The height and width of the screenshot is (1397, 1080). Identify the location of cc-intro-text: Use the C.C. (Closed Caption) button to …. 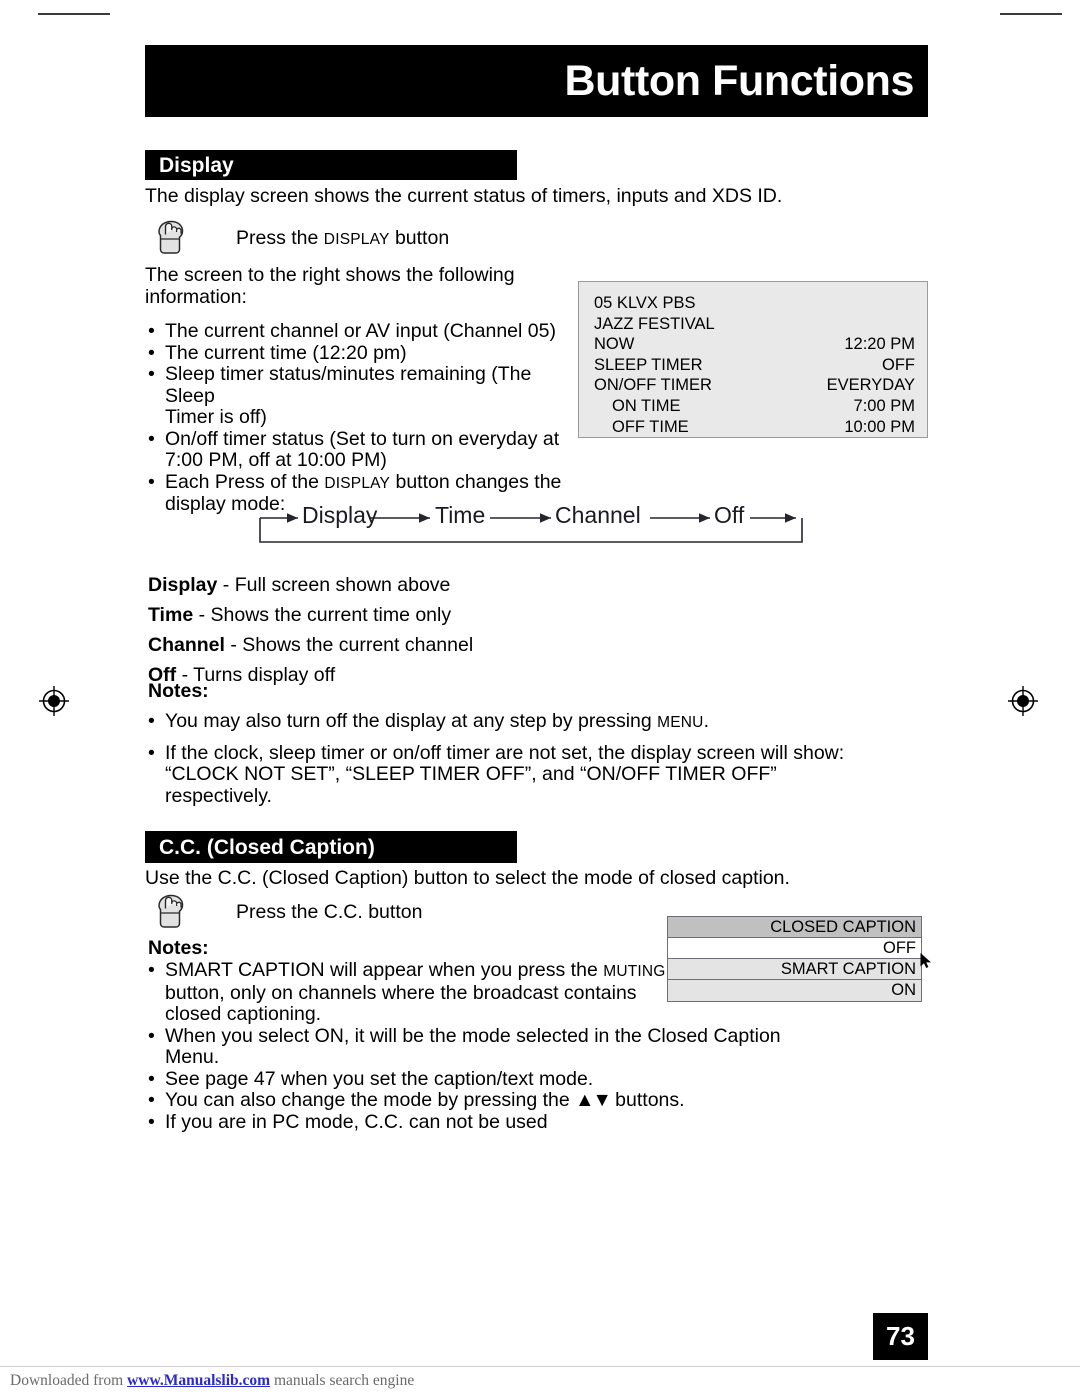
(467, 878).